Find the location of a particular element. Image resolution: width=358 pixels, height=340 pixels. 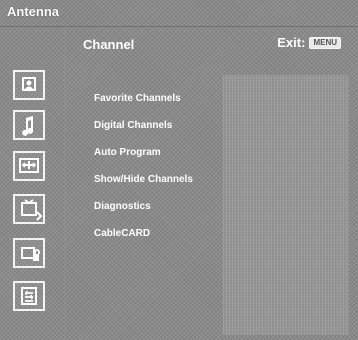

menu-item-auto-program: Auto Program is located at coordinates (159, 152).